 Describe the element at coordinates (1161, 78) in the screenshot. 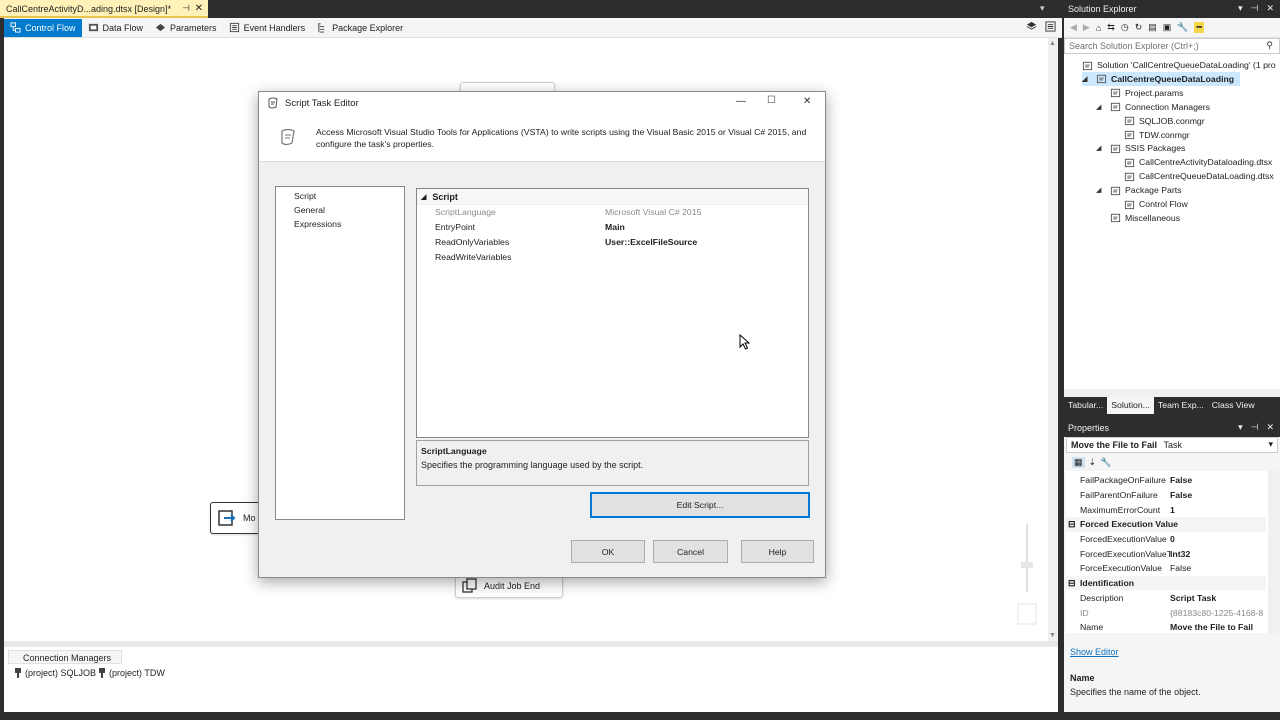

I see `tree-item: ◢ CallCentreQueueDataLoading` at that location.